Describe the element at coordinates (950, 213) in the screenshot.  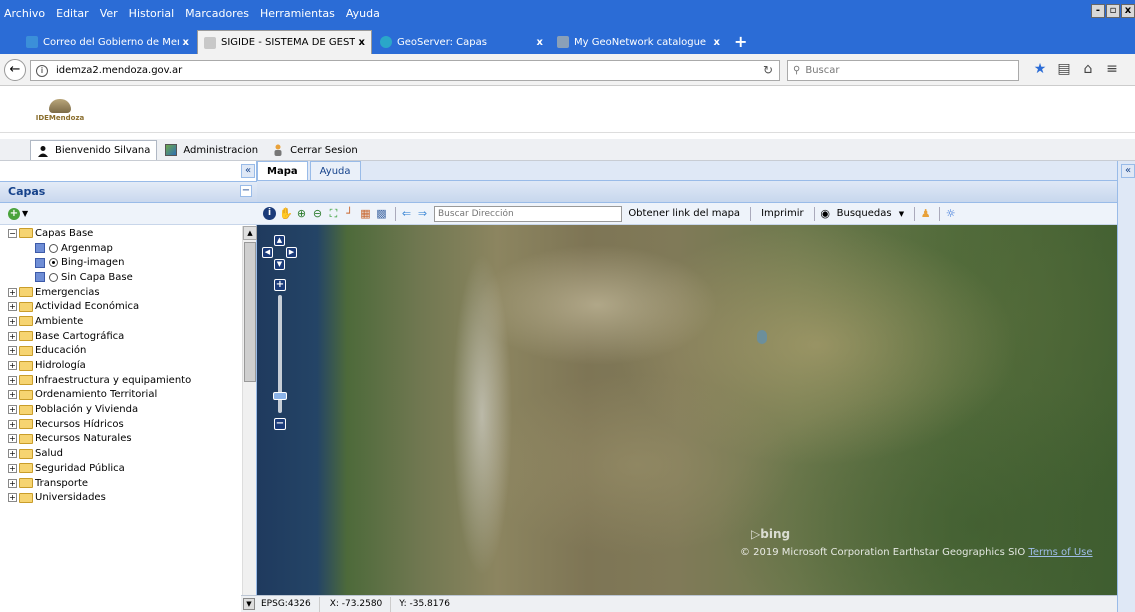
I see `google-earth-icon: ☼` at that location.